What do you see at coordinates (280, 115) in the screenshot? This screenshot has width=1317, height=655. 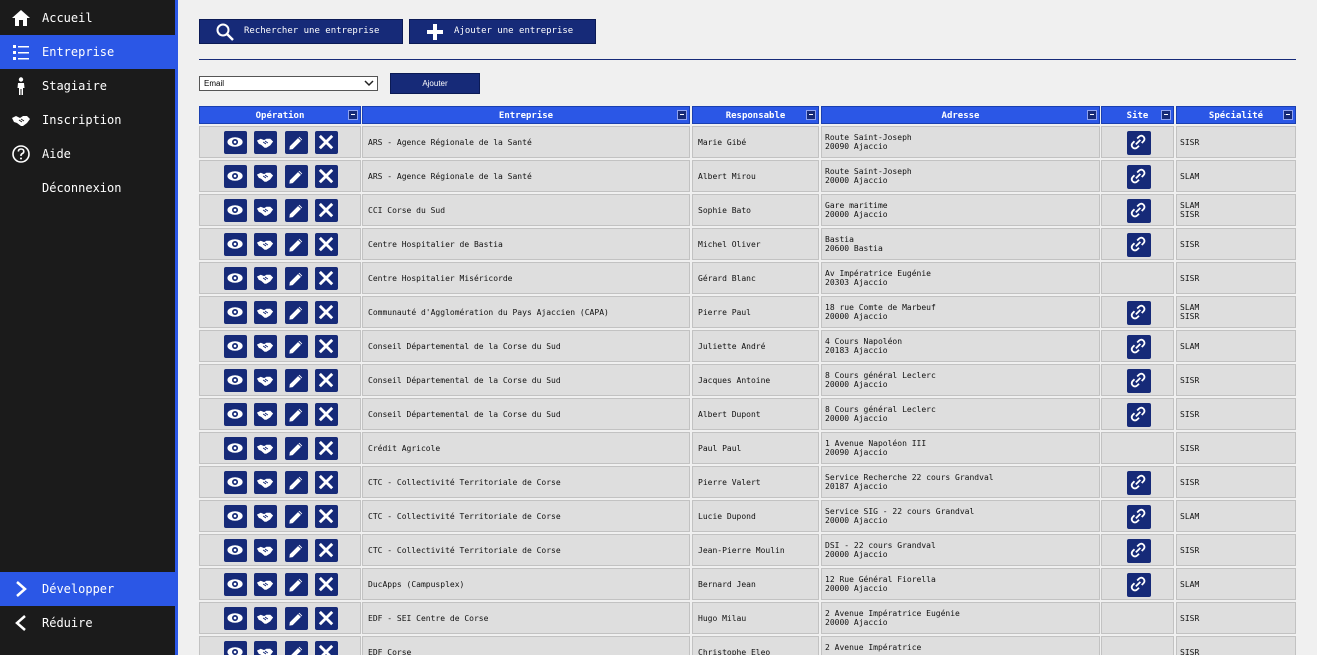 I see `column-header-operation: Opération` at bounding box center [280, 115].